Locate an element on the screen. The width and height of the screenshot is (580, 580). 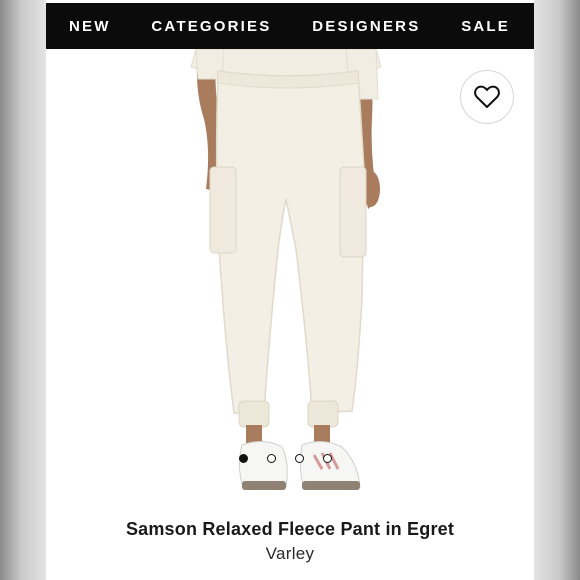
left-blur-gutter is located at coordinates (23, 290).